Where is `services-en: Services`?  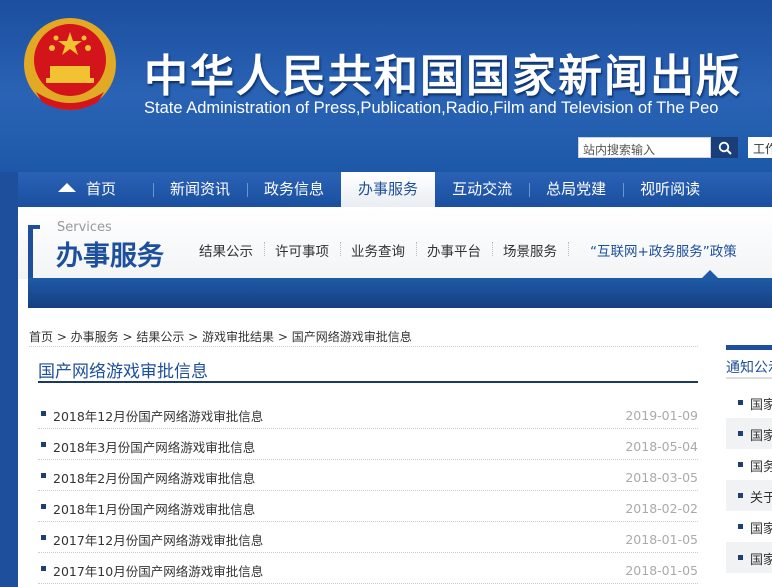 services-en: Services is located at coordinates (84, 227).